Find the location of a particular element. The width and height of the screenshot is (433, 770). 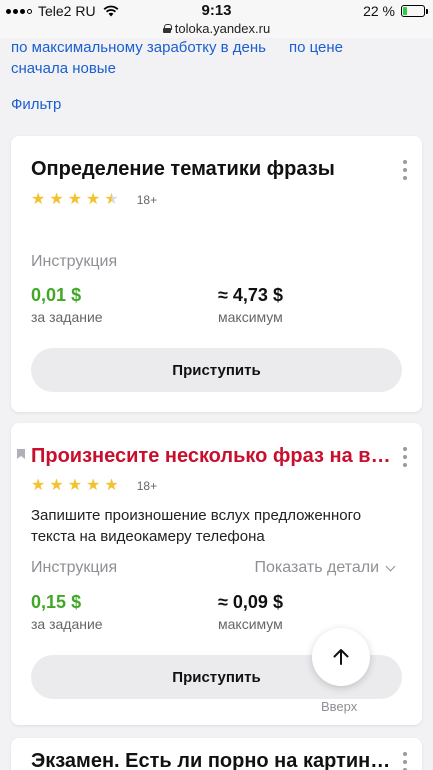

show-details-toggle: Показать детали is located at coordinates (325, 568).